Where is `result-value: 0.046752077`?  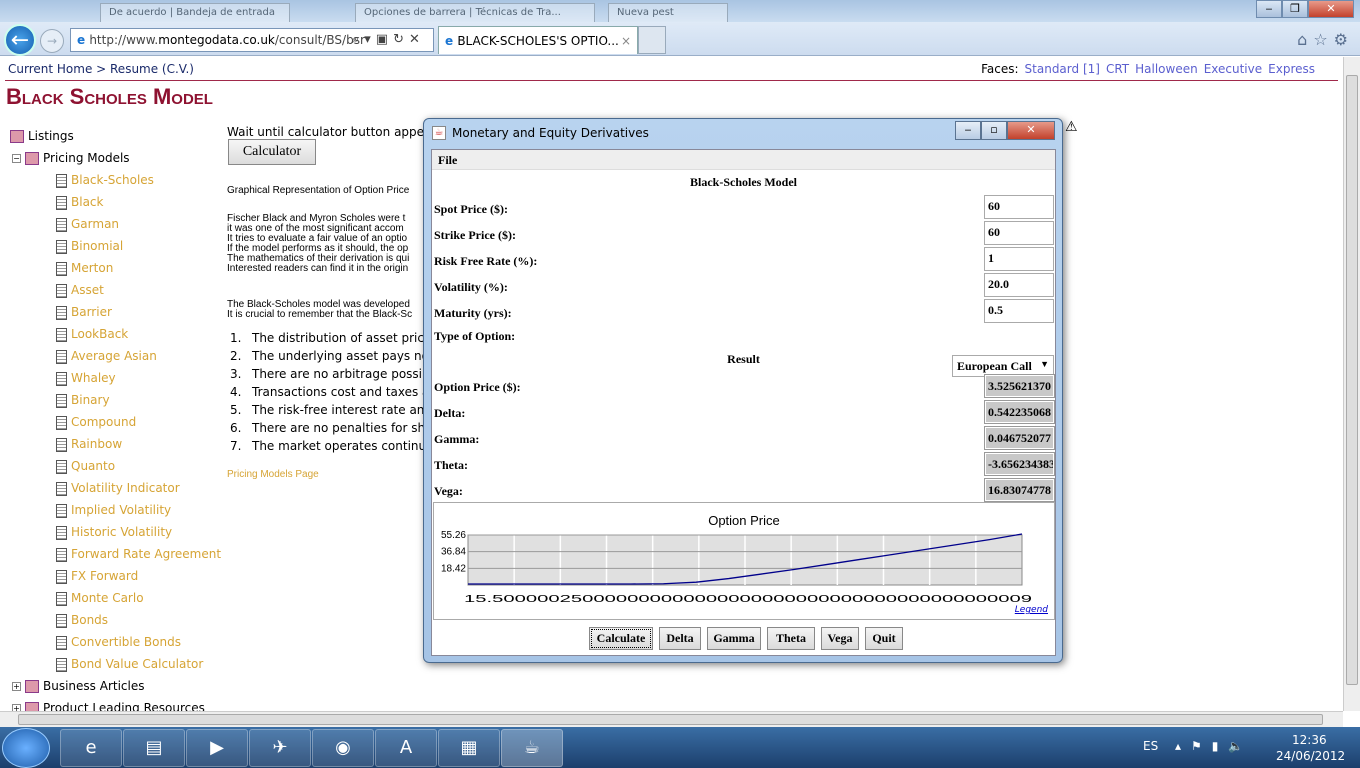 result-value: 0.046752077 is located at coordinates (1019, 438).